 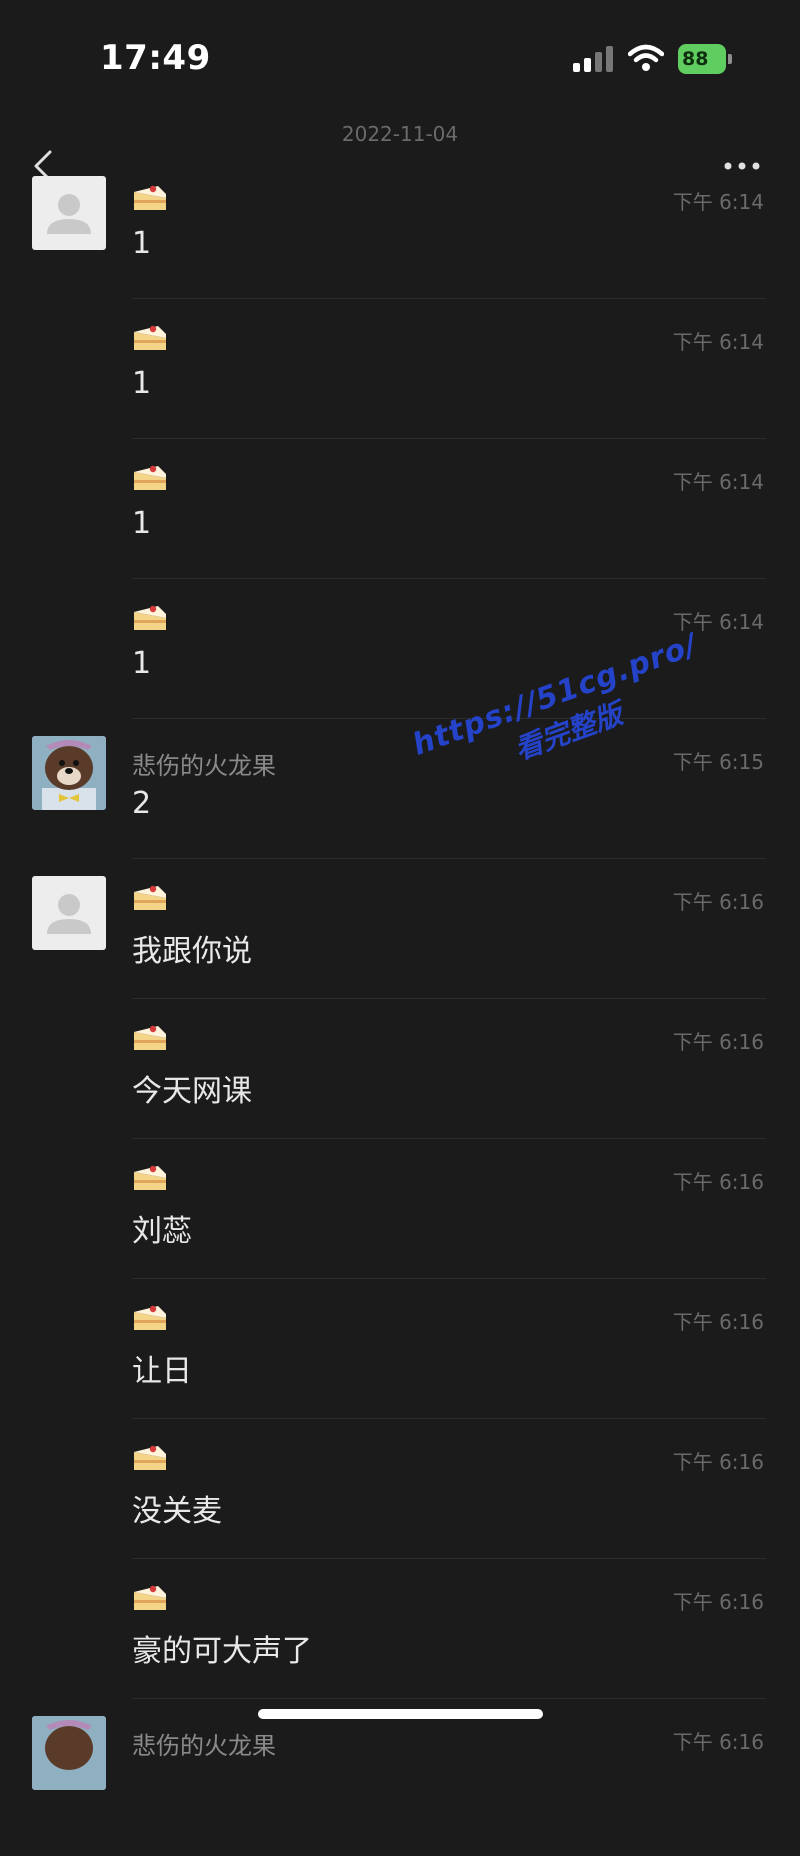 I want to click on date-header: 2022-11-04, so click(x=400, y=134).